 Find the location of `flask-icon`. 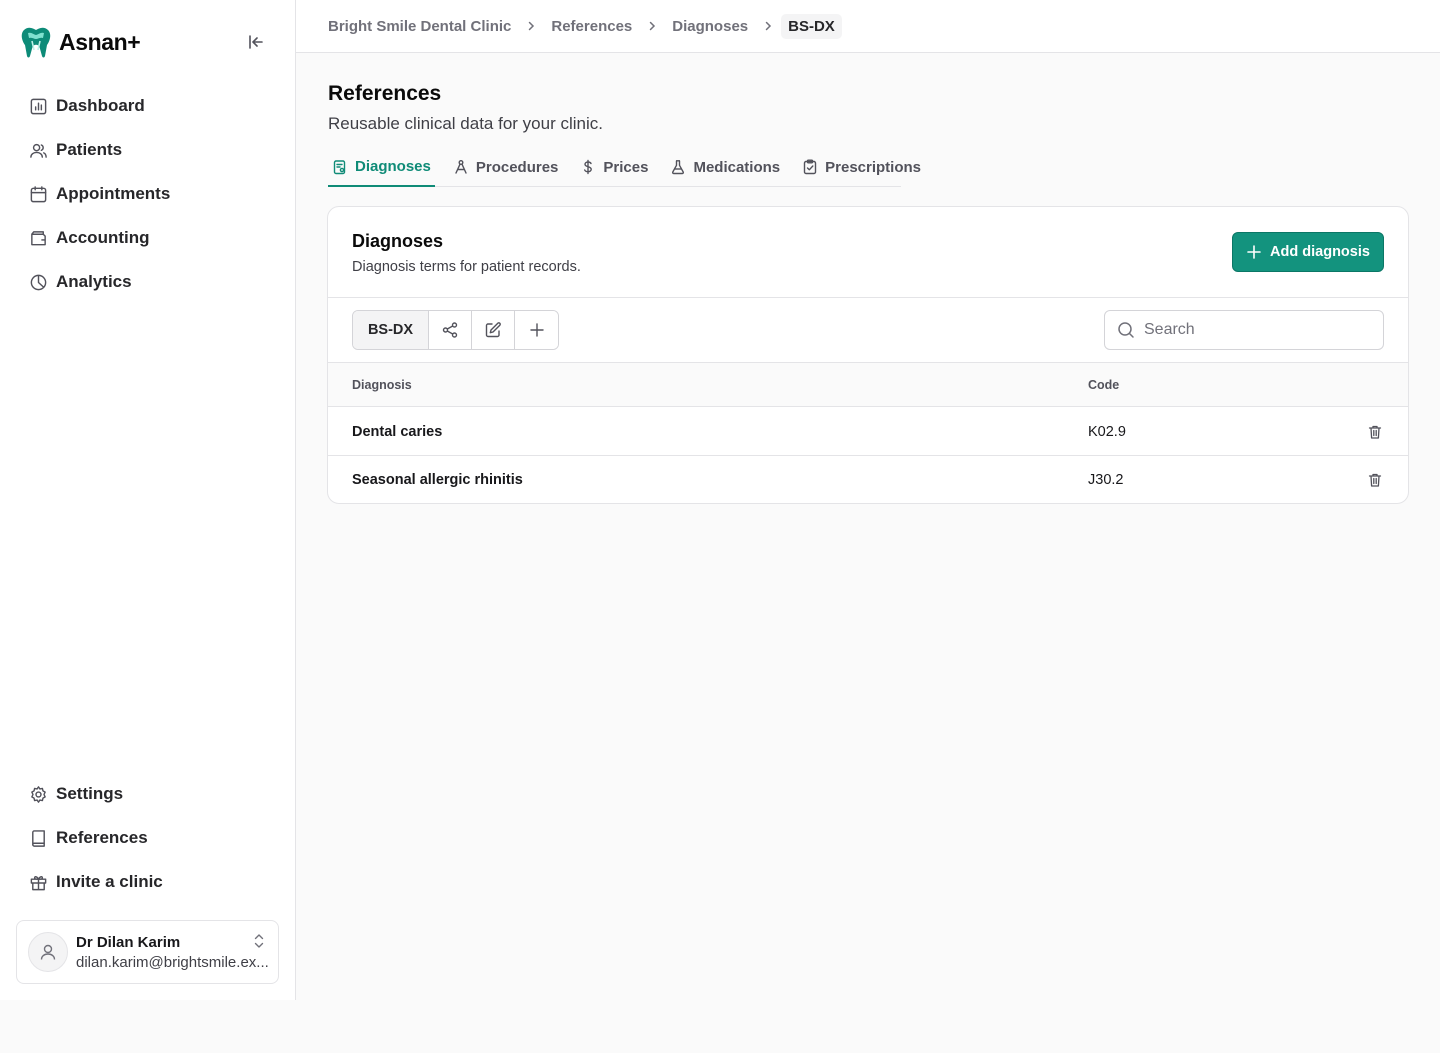

flask-icon is located at coordinates (678, 167).